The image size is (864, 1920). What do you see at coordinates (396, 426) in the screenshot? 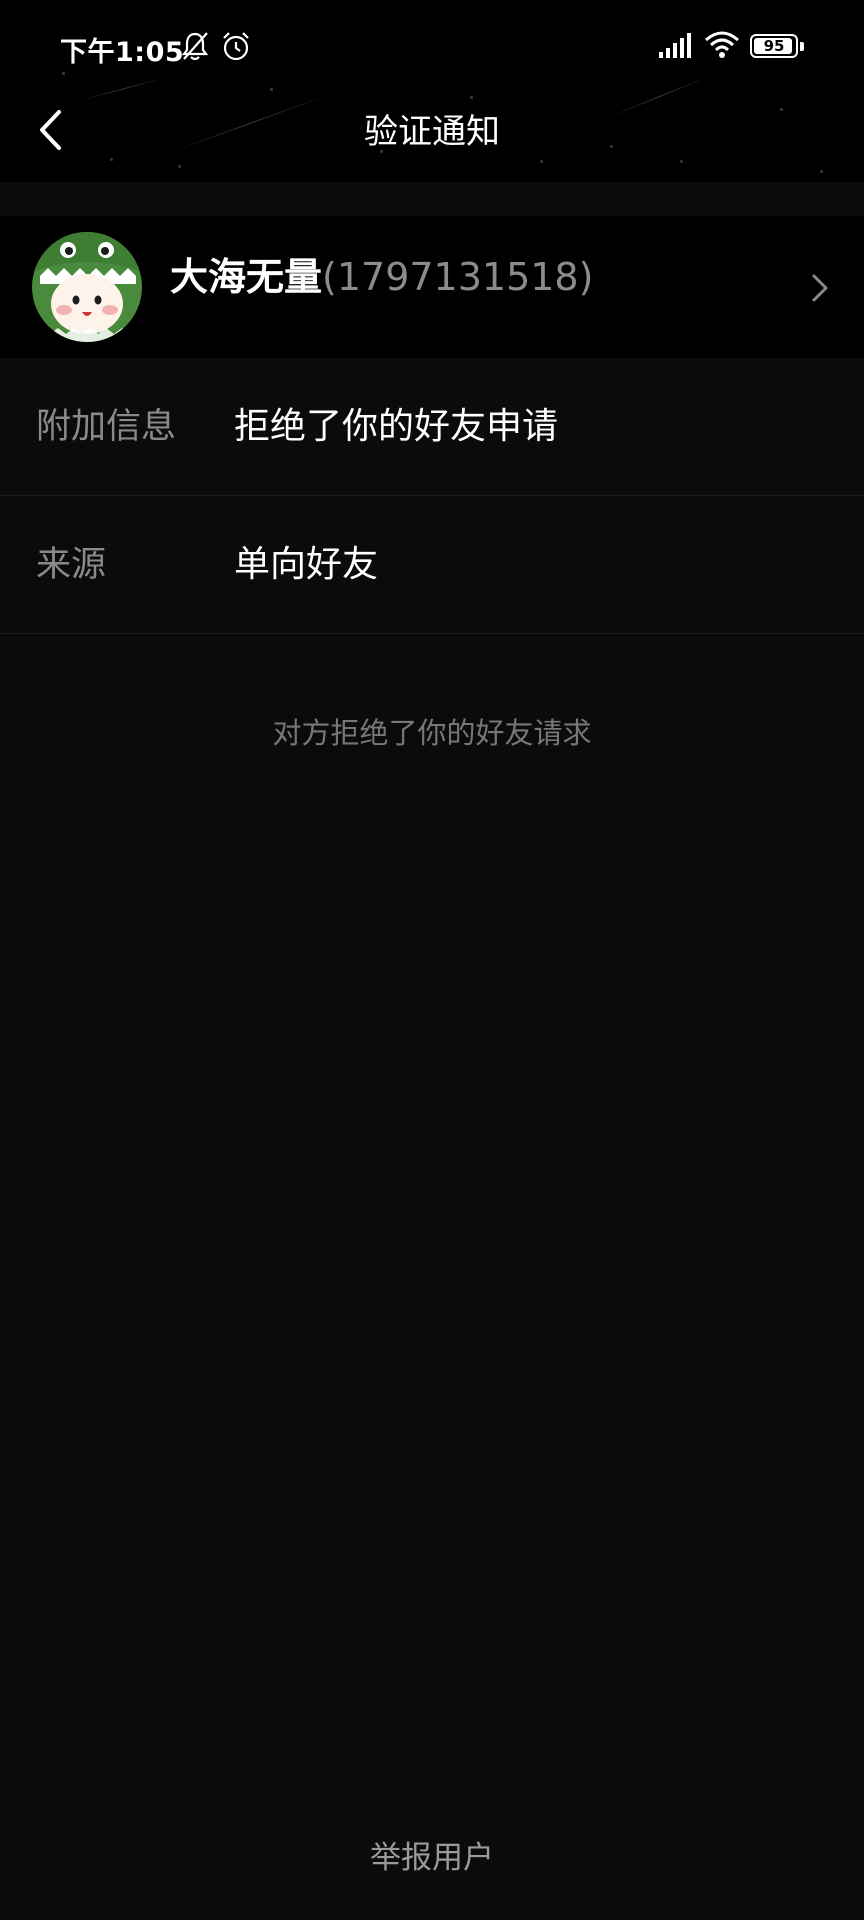
I see `info-value: 拒绝了你的好友申请` at bounding box center [396, 426].